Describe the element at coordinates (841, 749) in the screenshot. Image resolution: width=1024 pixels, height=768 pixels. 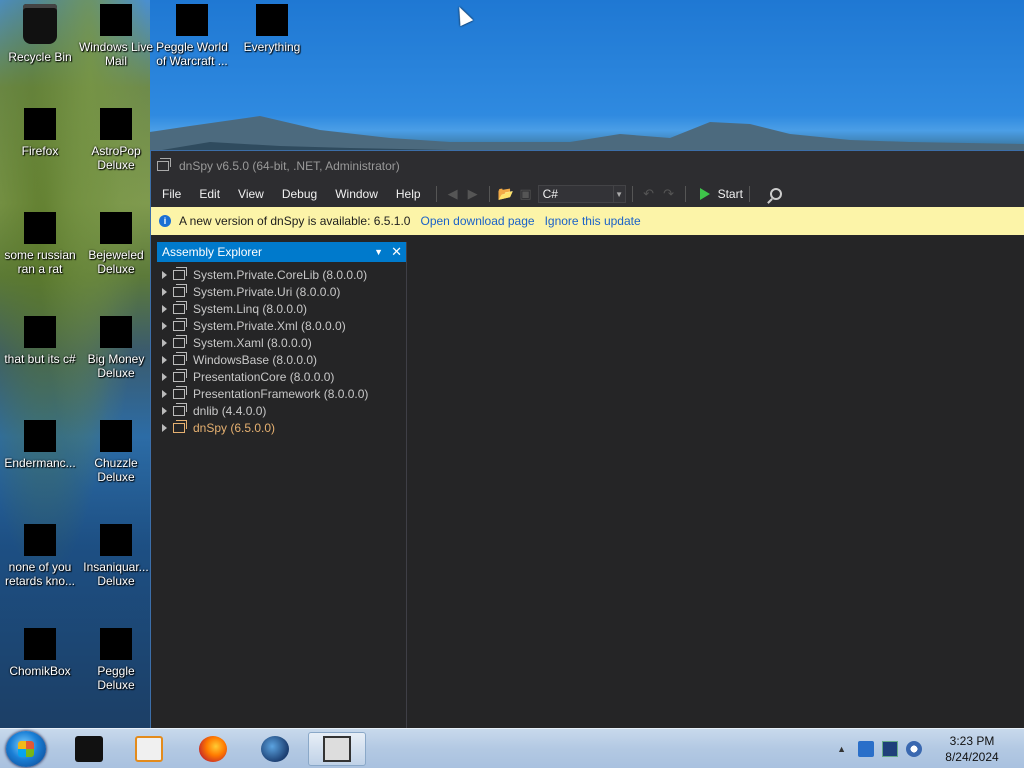
I see `show-hidden-icons-icon: ▲` at that location.